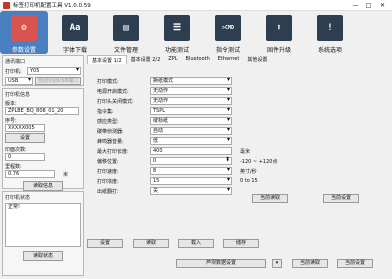 This screenshot has height=279, width=392. What do you see at coordinates (42, 111) in the screenshot?
I see `version-field: ZPLBE_BQ_808_01_20` at bounding box center [42, 111].